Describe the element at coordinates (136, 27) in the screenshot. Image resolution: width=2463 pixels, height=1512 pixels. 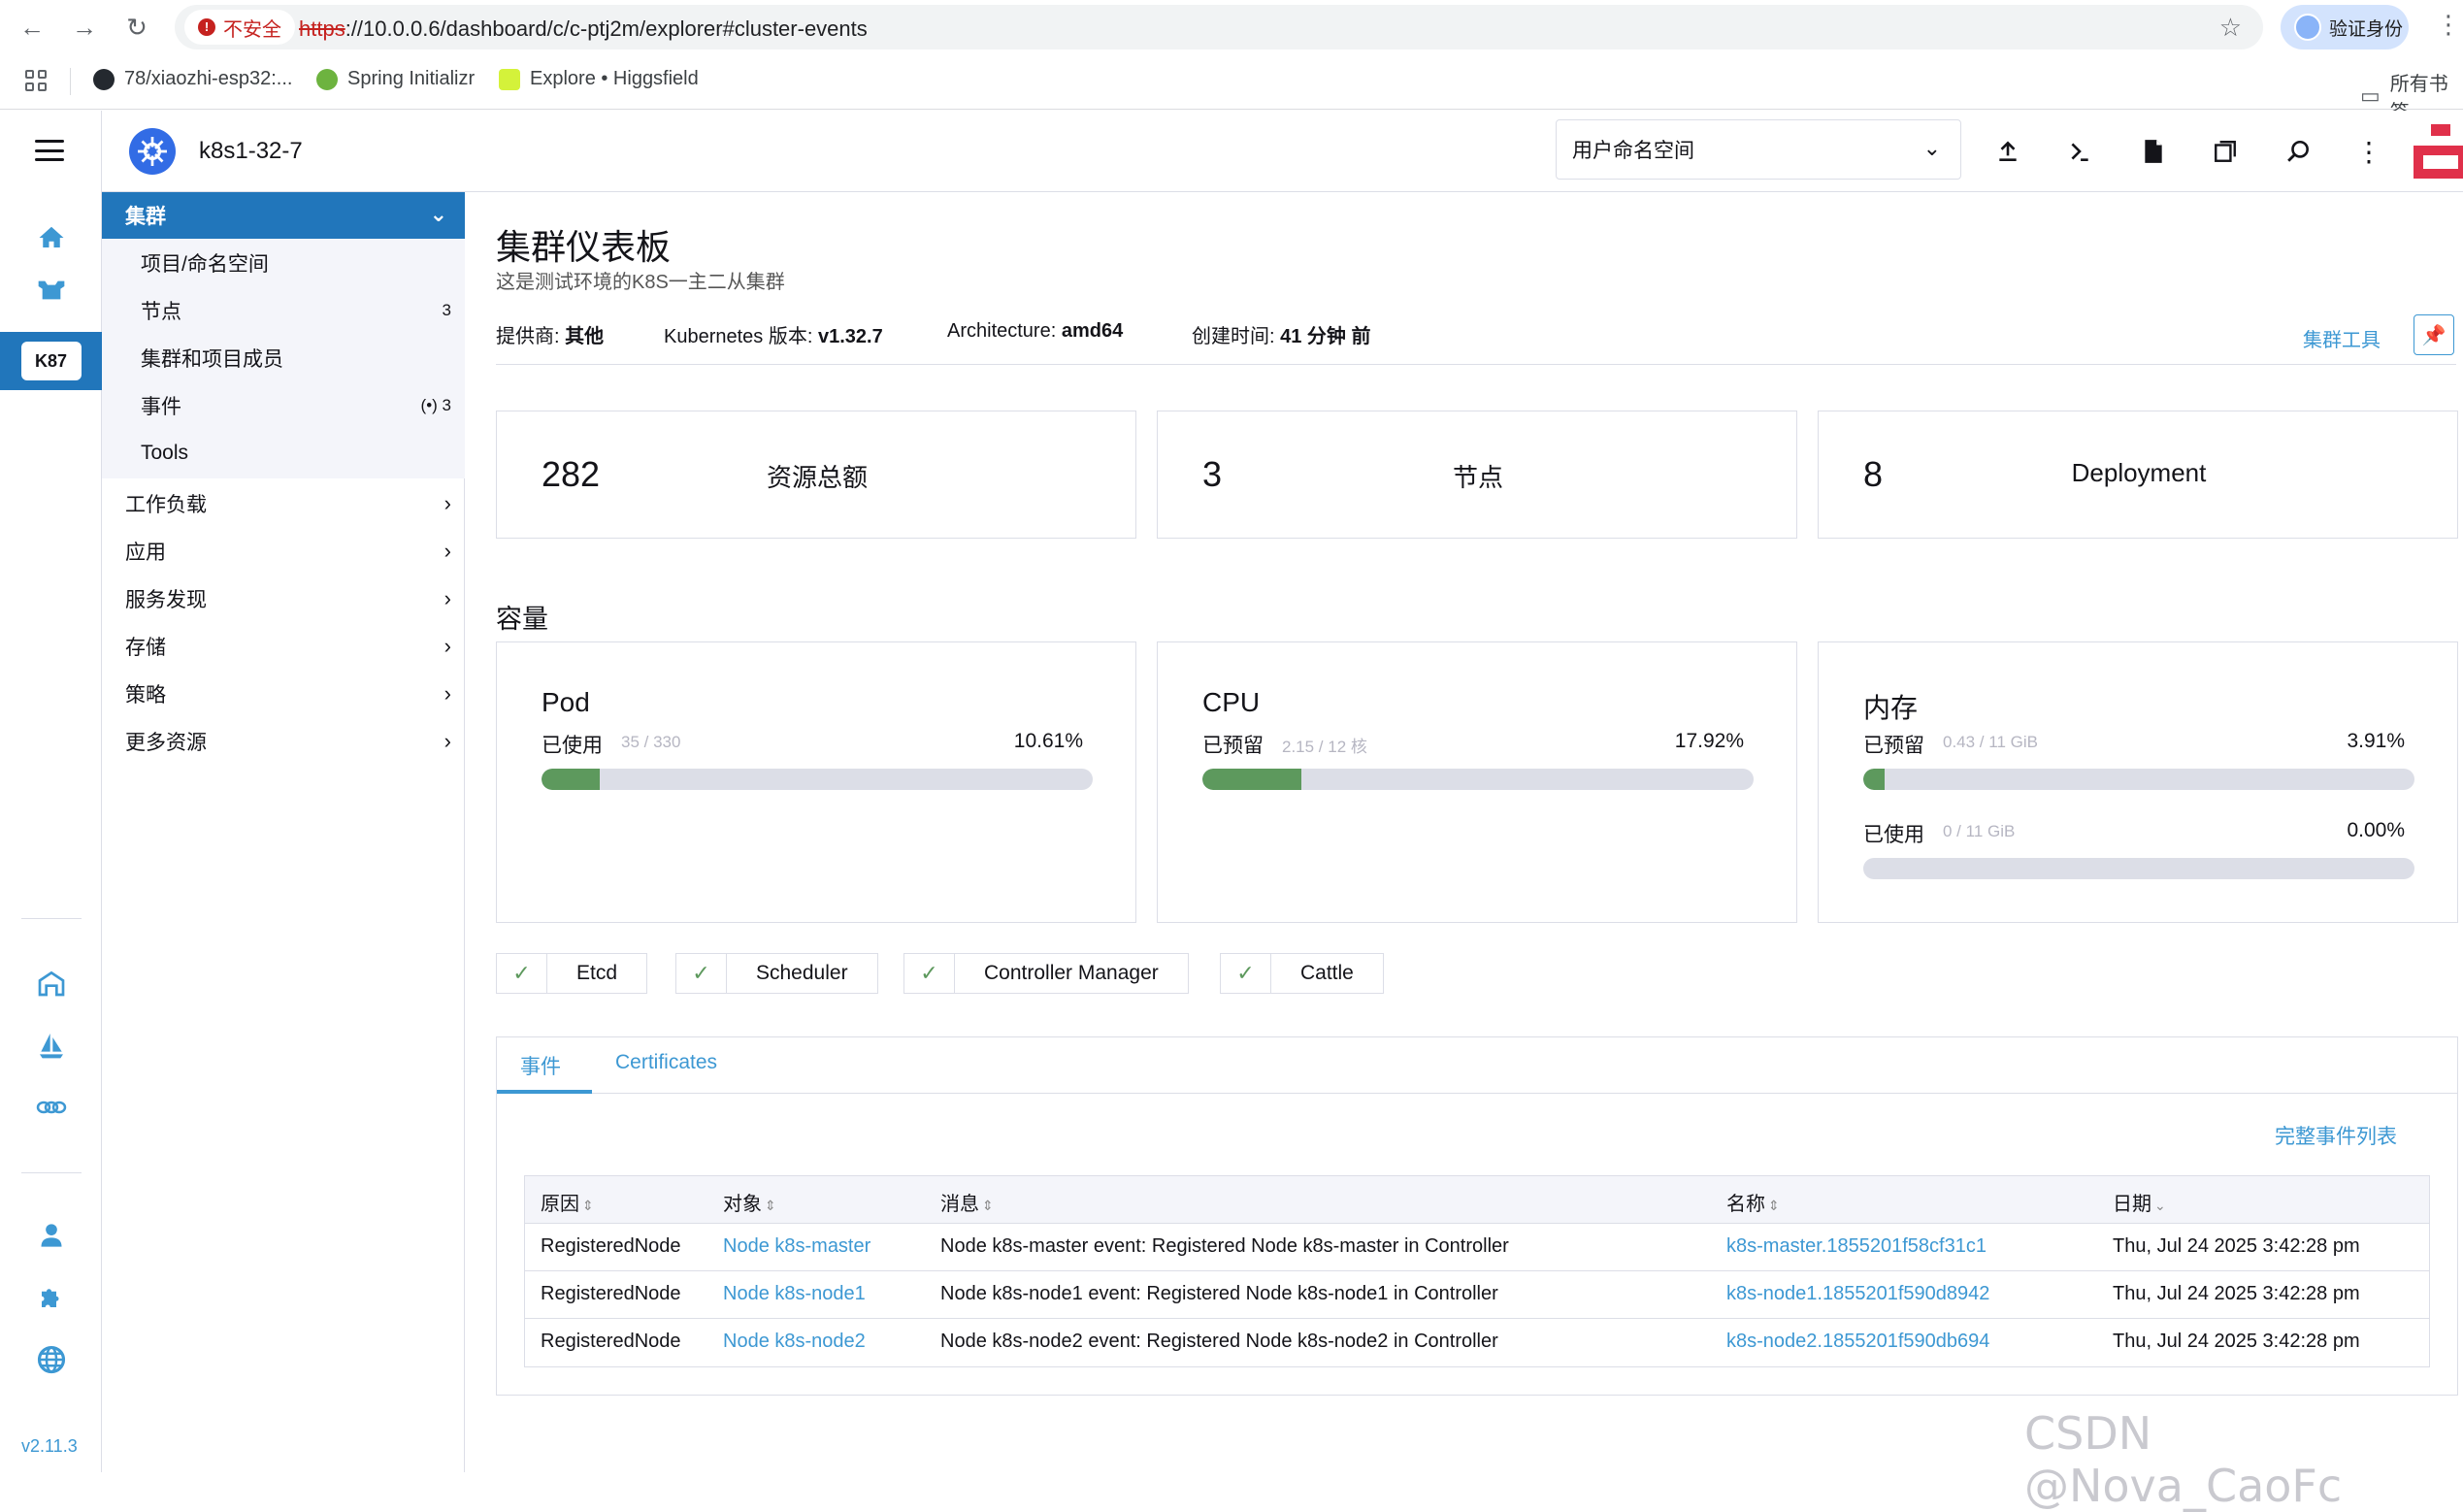
I see `reload-button: ↻` at that location.